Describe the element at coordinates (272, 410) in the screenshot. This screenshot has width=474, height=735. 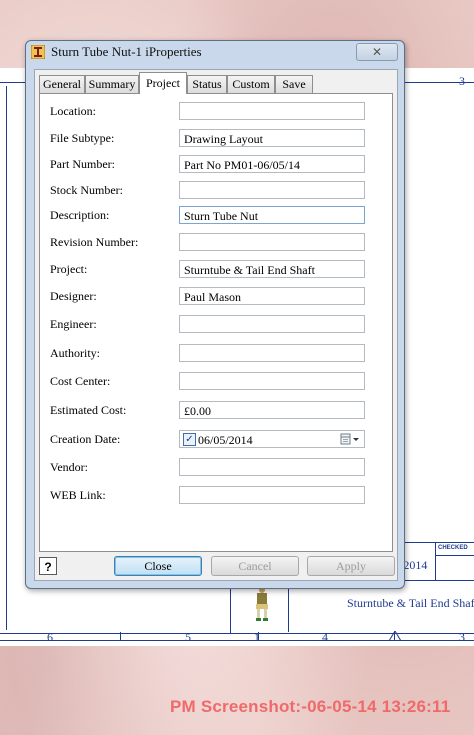
I see `estimated-cost-field: £0.00` at that location.